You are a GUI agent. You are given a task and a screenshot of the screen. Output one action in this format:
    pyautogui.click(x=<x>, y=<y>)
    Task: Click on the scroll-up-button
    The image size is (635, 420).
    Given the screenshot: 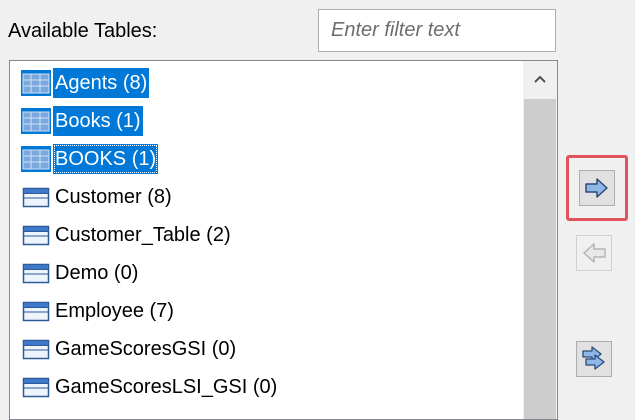 What is the action you would take?
    pyautogui.click(x=540, y=79)
    